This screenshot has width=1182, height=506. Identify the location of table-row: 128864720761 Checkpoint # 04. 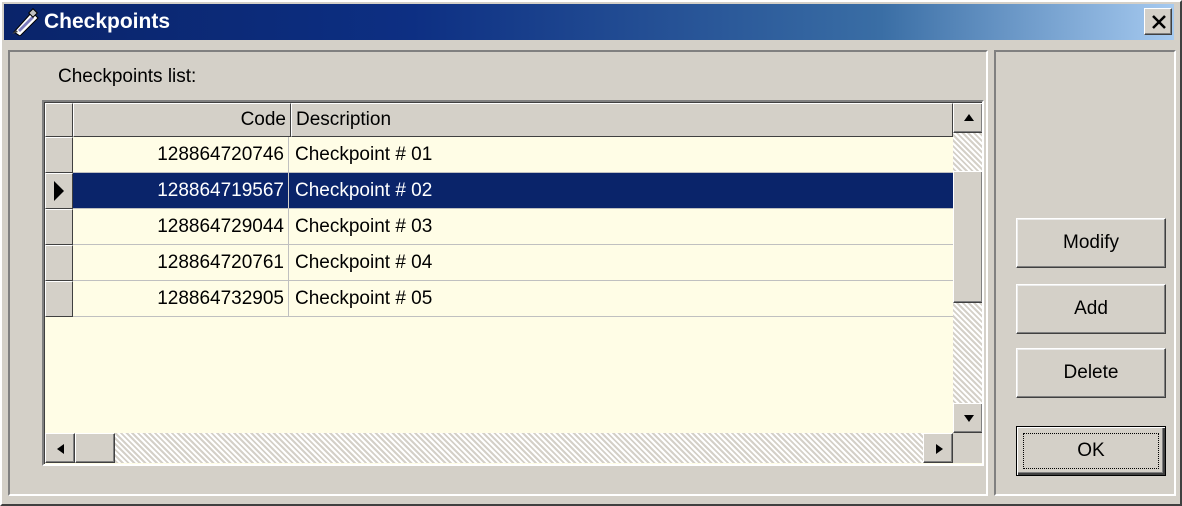
(513, 263).